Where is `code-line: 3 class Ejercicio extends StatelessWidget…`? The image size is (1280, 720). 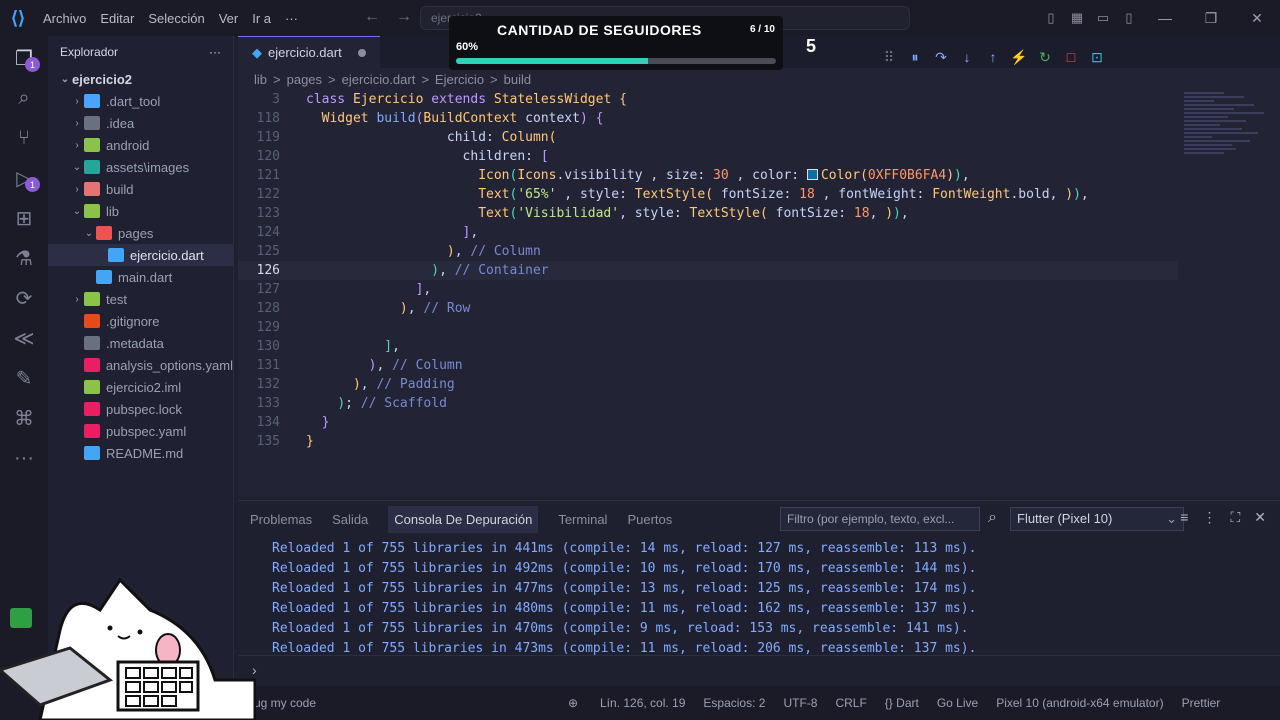
code-line: 3 class Ejercicio extends StatelessWidget… is located at coordinates (708, 99).